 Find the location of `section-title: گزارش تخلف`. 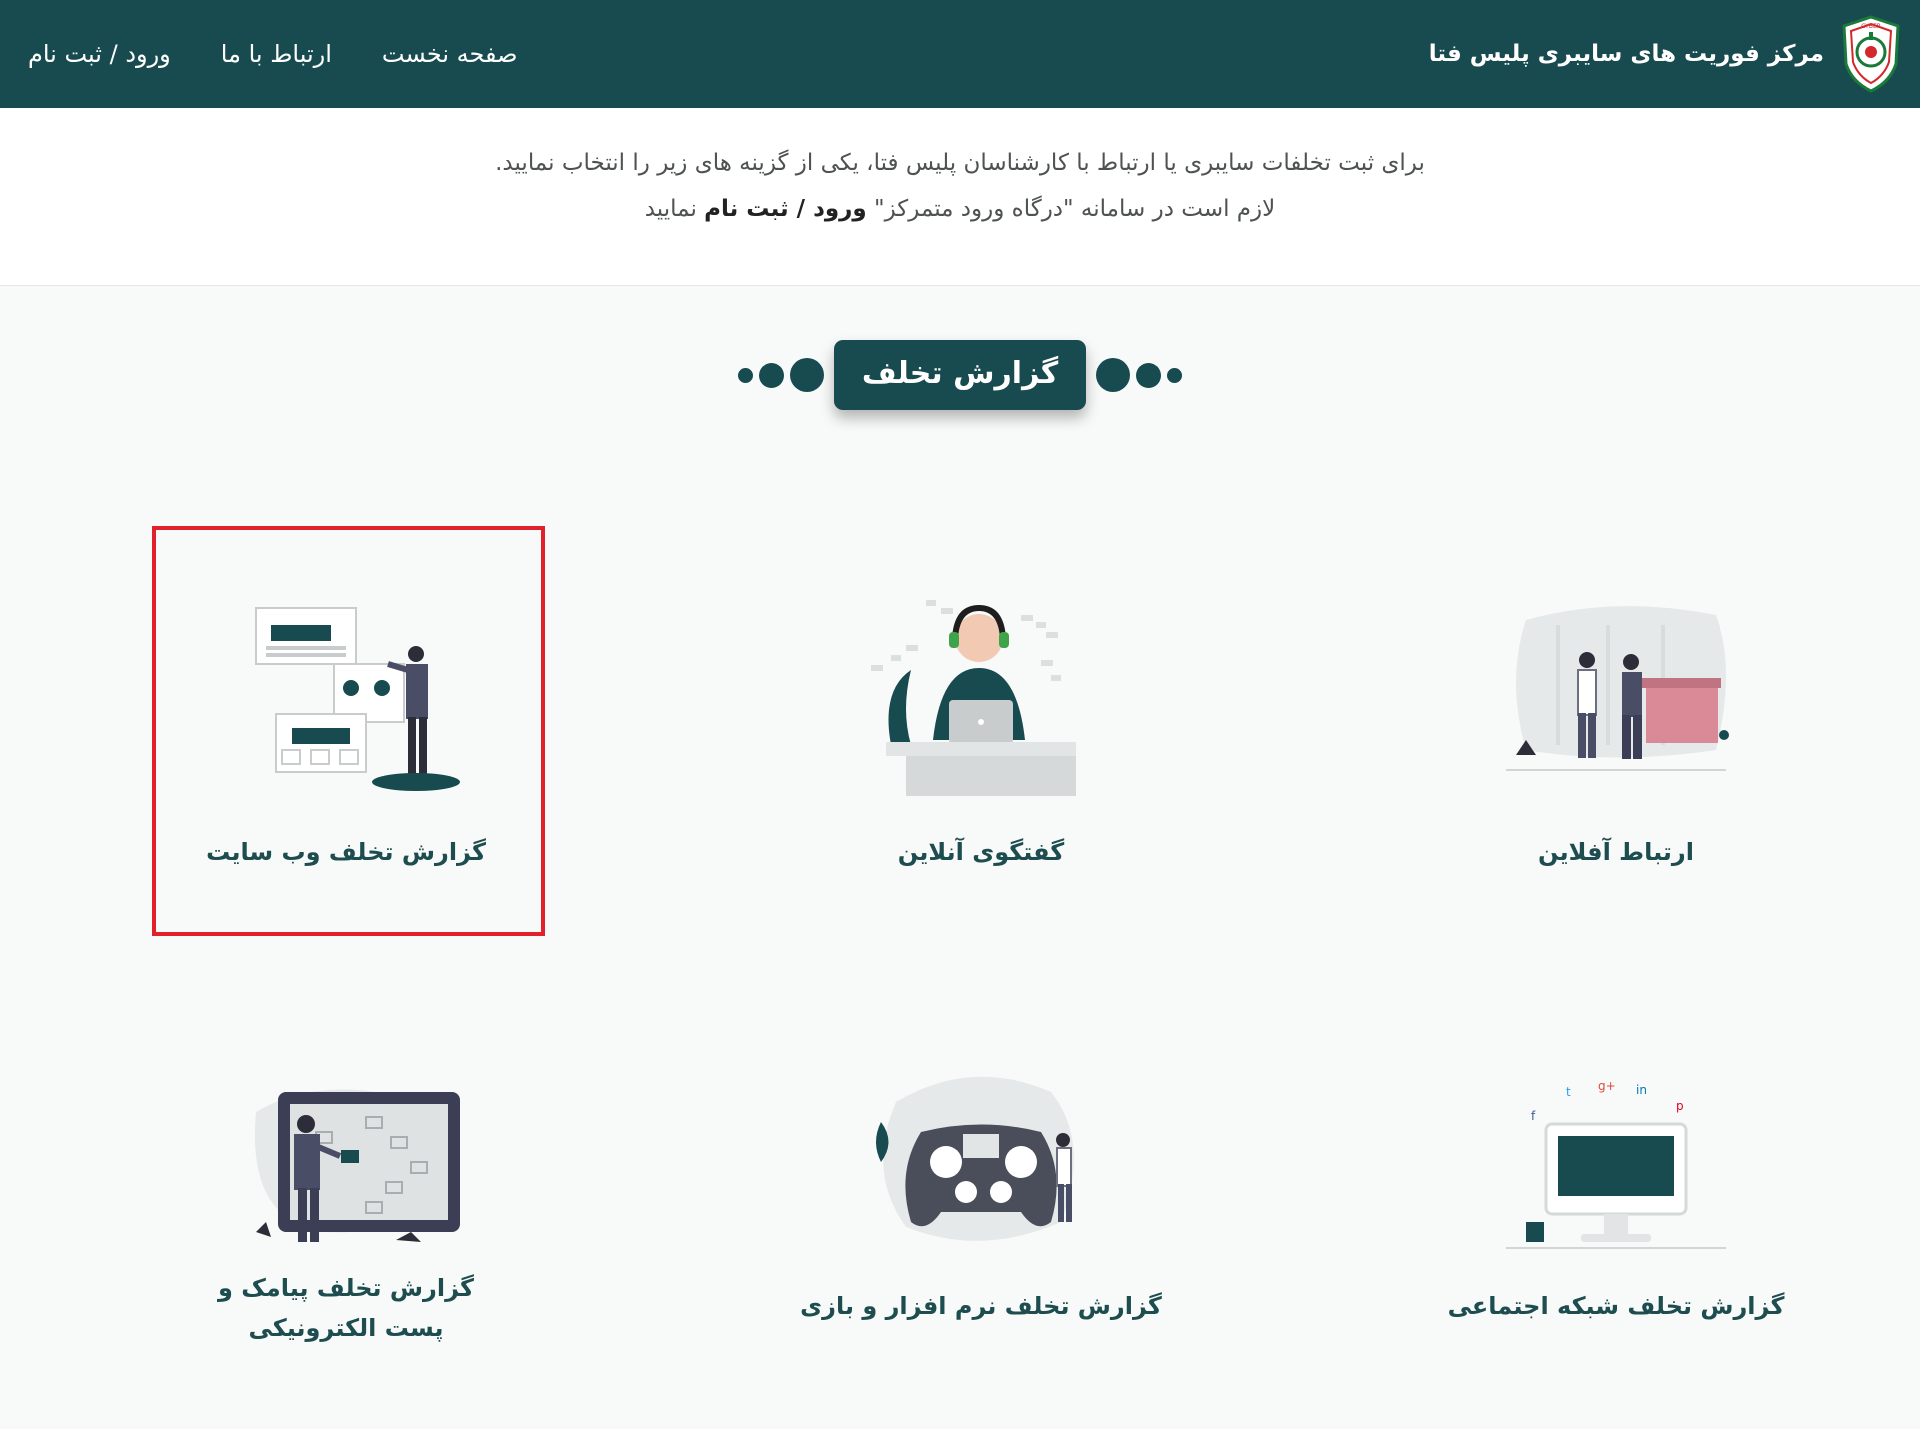

section-title: گزارش تخلف is located at coordinates (960, 375).